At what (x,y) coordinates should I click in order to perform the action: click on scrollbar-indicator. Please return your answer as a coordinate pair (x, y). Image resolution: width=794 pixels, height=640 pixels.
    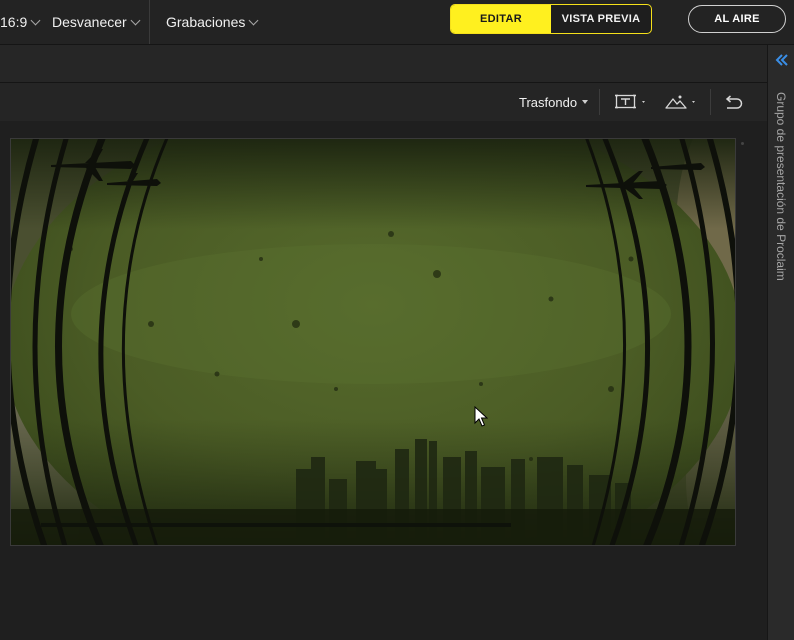
    Looking at the image, I should click on (742, 143).